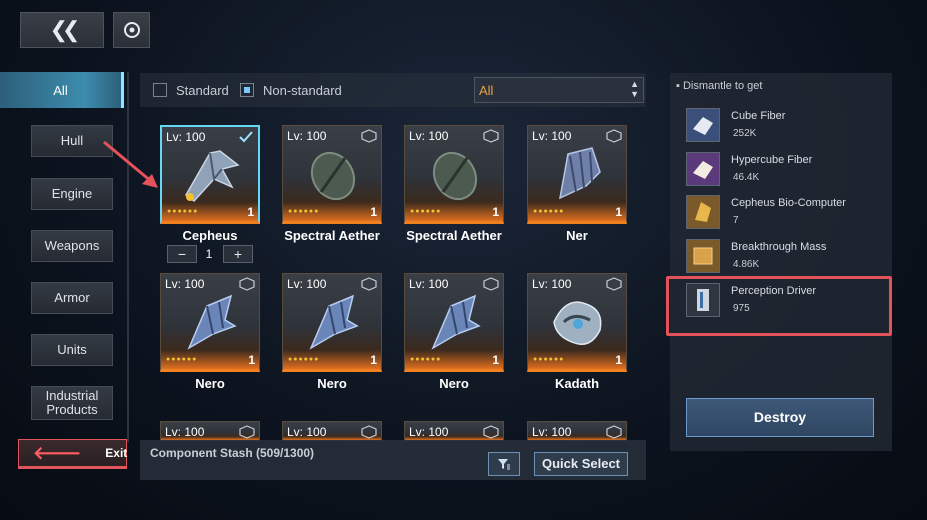 The height and width of the screenshot is (520, 927). Describe the element at coordinates (130, 164) in the screenshot. I see `pointer-arrow-icon` at that location.